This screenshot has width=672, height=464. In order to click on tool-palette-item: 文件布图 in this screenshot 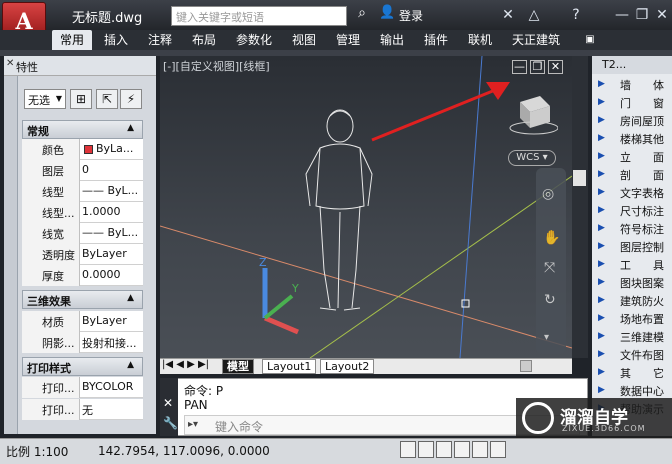, I will do `click(642, 355)`.